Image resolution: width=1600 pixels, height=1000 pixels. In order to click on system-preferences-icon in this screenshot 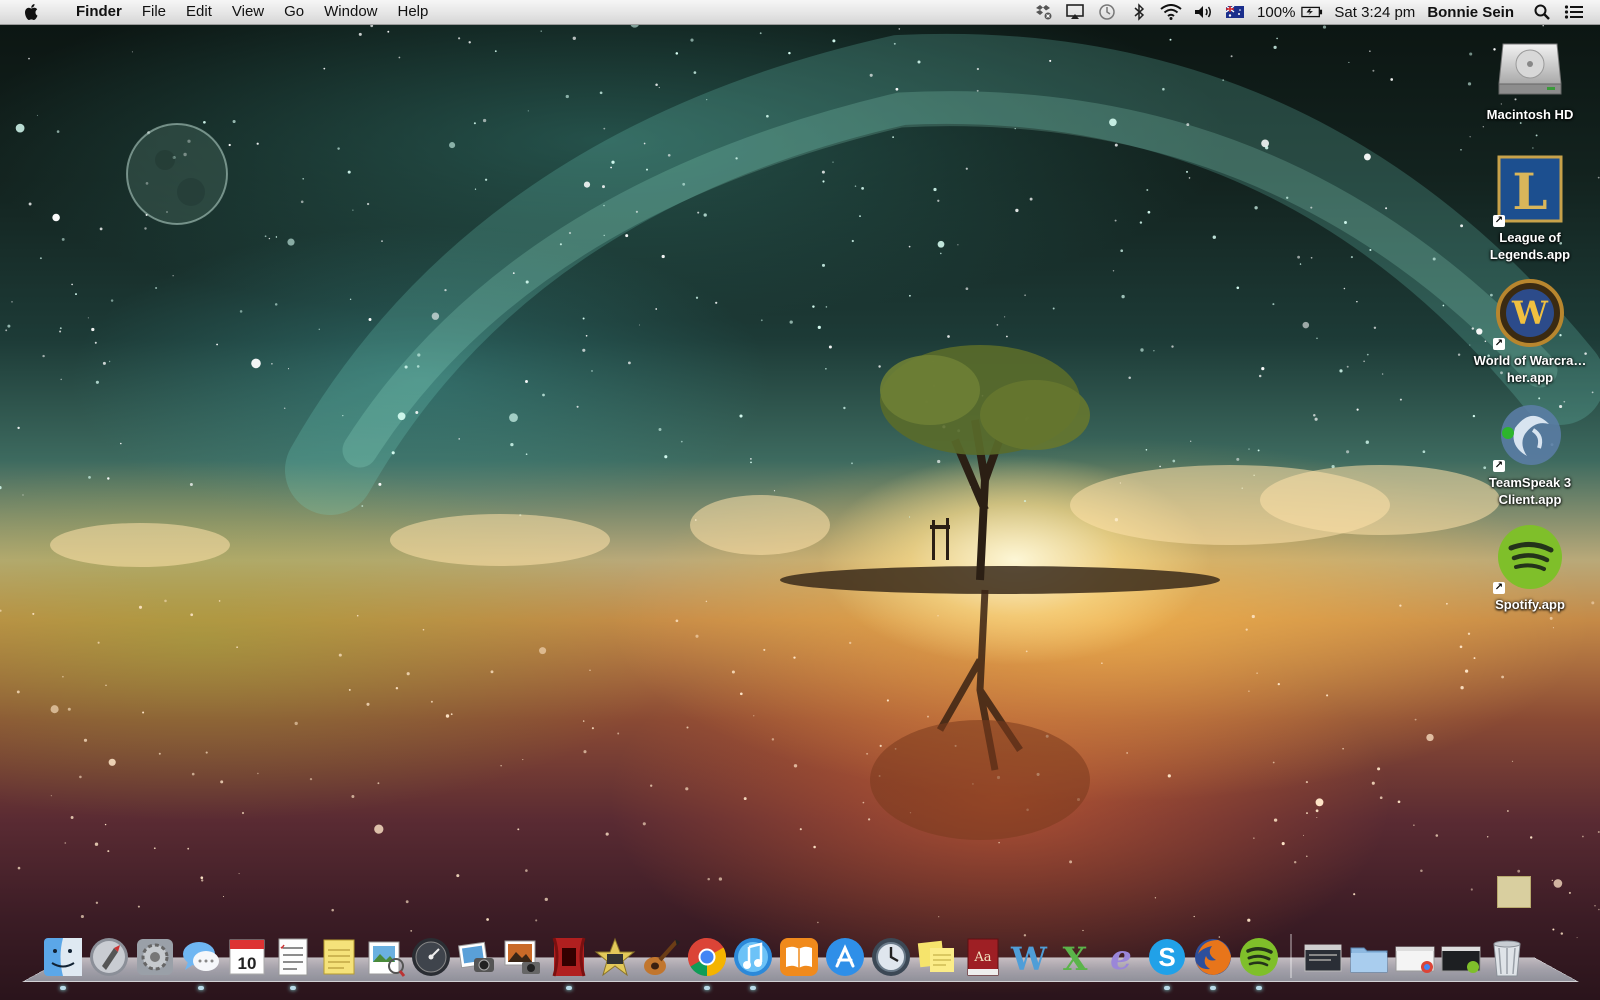, I will do `click(155, 957)`.